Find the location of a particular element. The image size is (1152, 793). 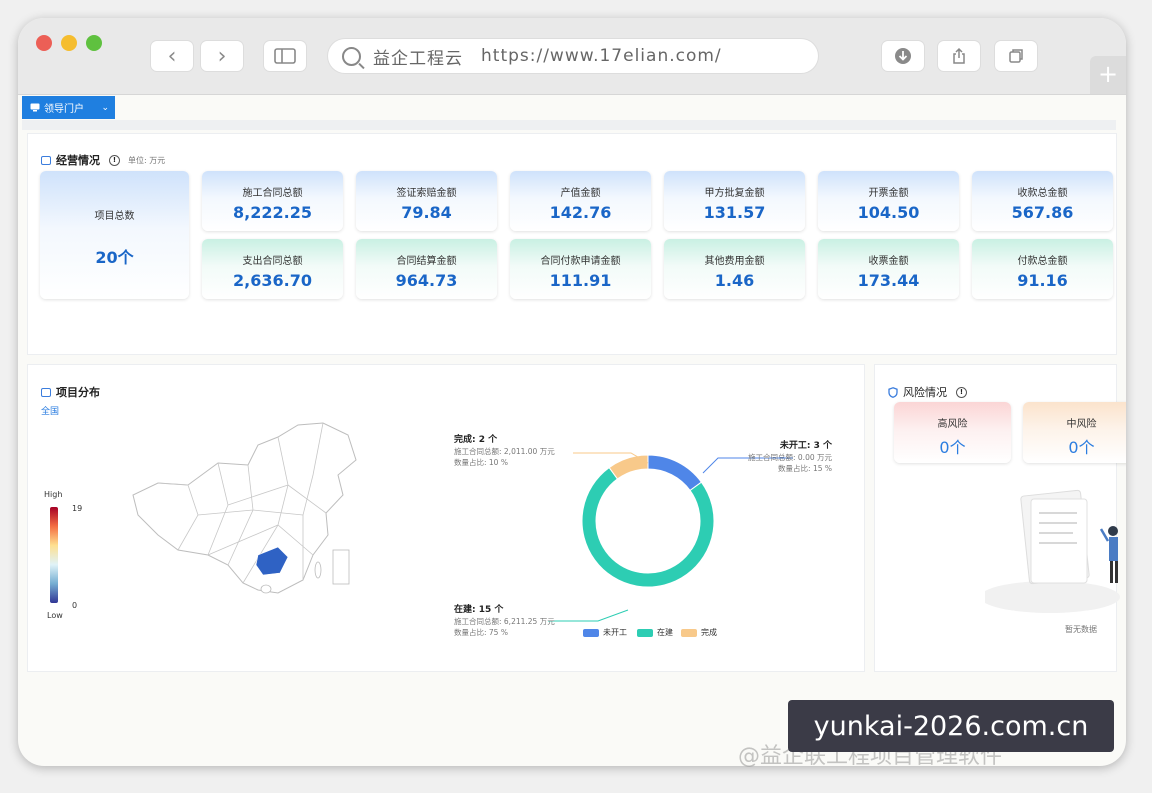

sidebar-toggle-button is located at coordinates (285, 56).